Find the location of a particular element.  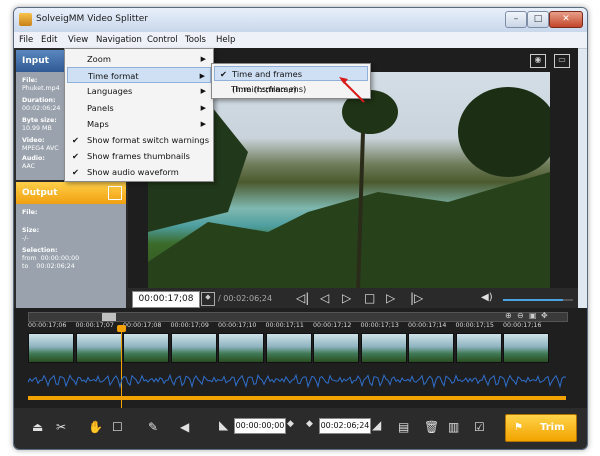

view-menu-label: Panels is located at coordinates (100, 107).